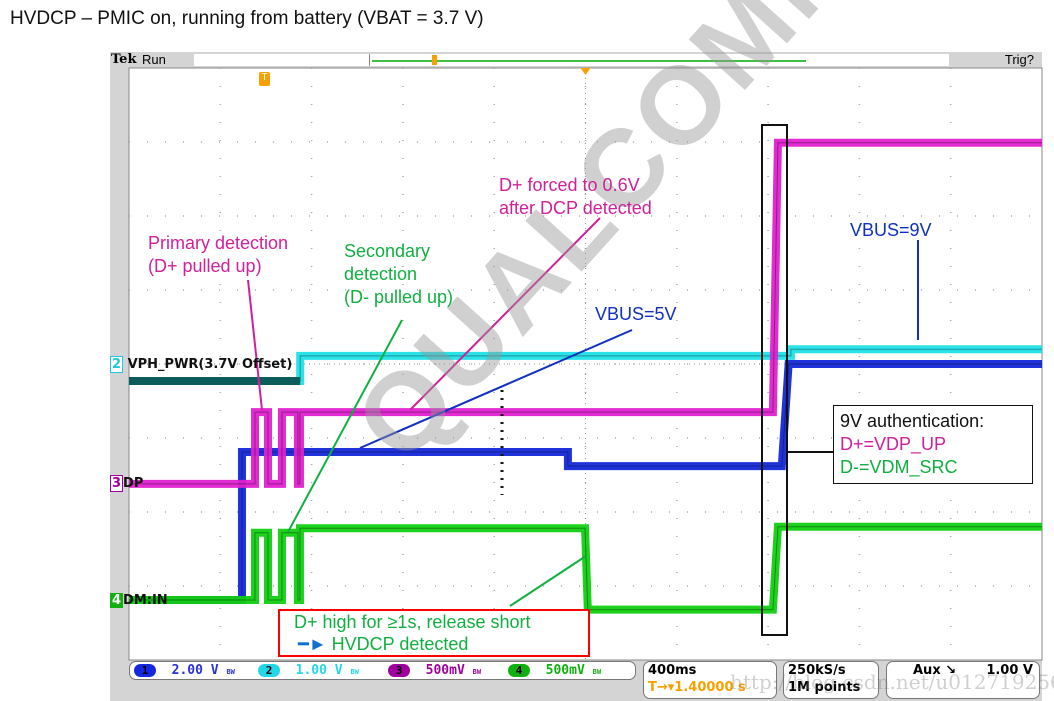 This screenshot has height=701, width=1054. I want to click on ch4-scale: 4 500mV BW, so click(554, 670).